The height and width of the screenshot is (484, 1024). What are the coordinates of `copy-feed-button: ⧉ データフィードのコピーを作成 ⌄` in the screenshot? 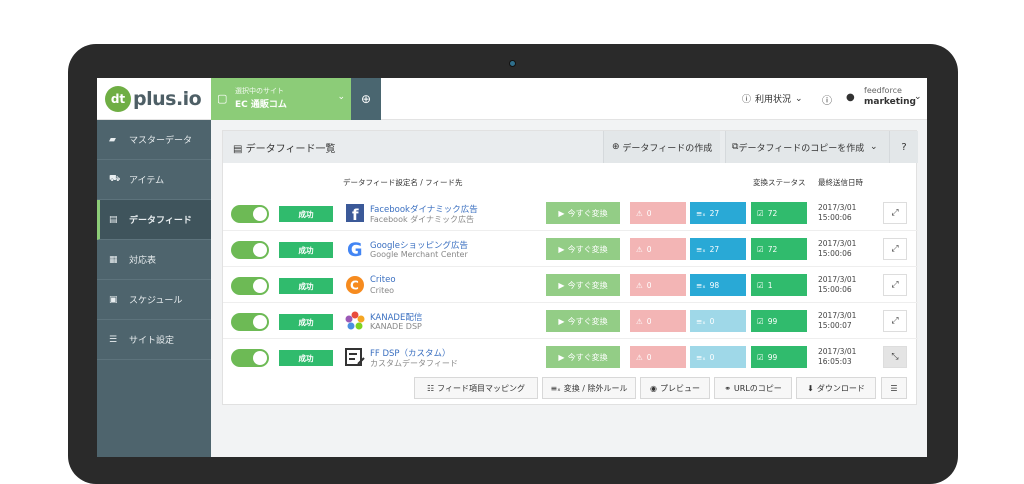 It's located at (807, 147).